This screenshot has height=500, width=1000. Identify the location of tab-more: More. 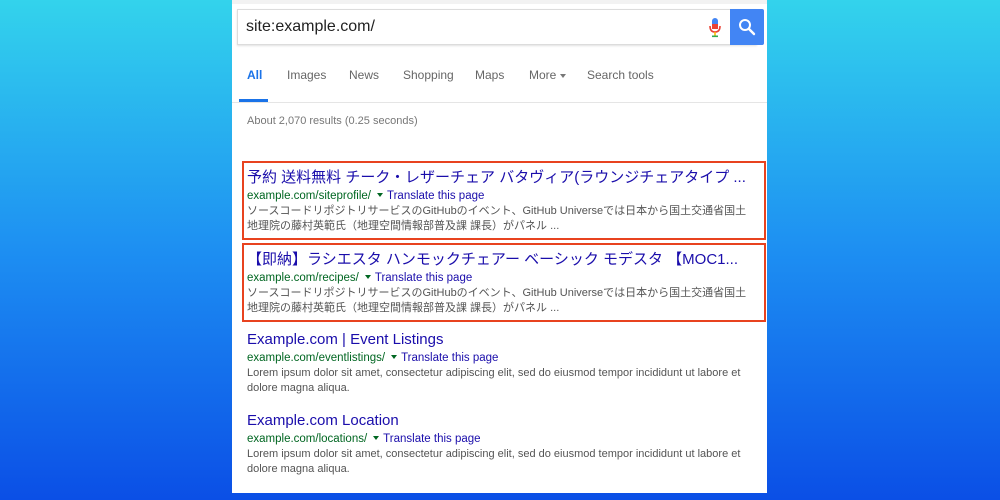
(548, 75).